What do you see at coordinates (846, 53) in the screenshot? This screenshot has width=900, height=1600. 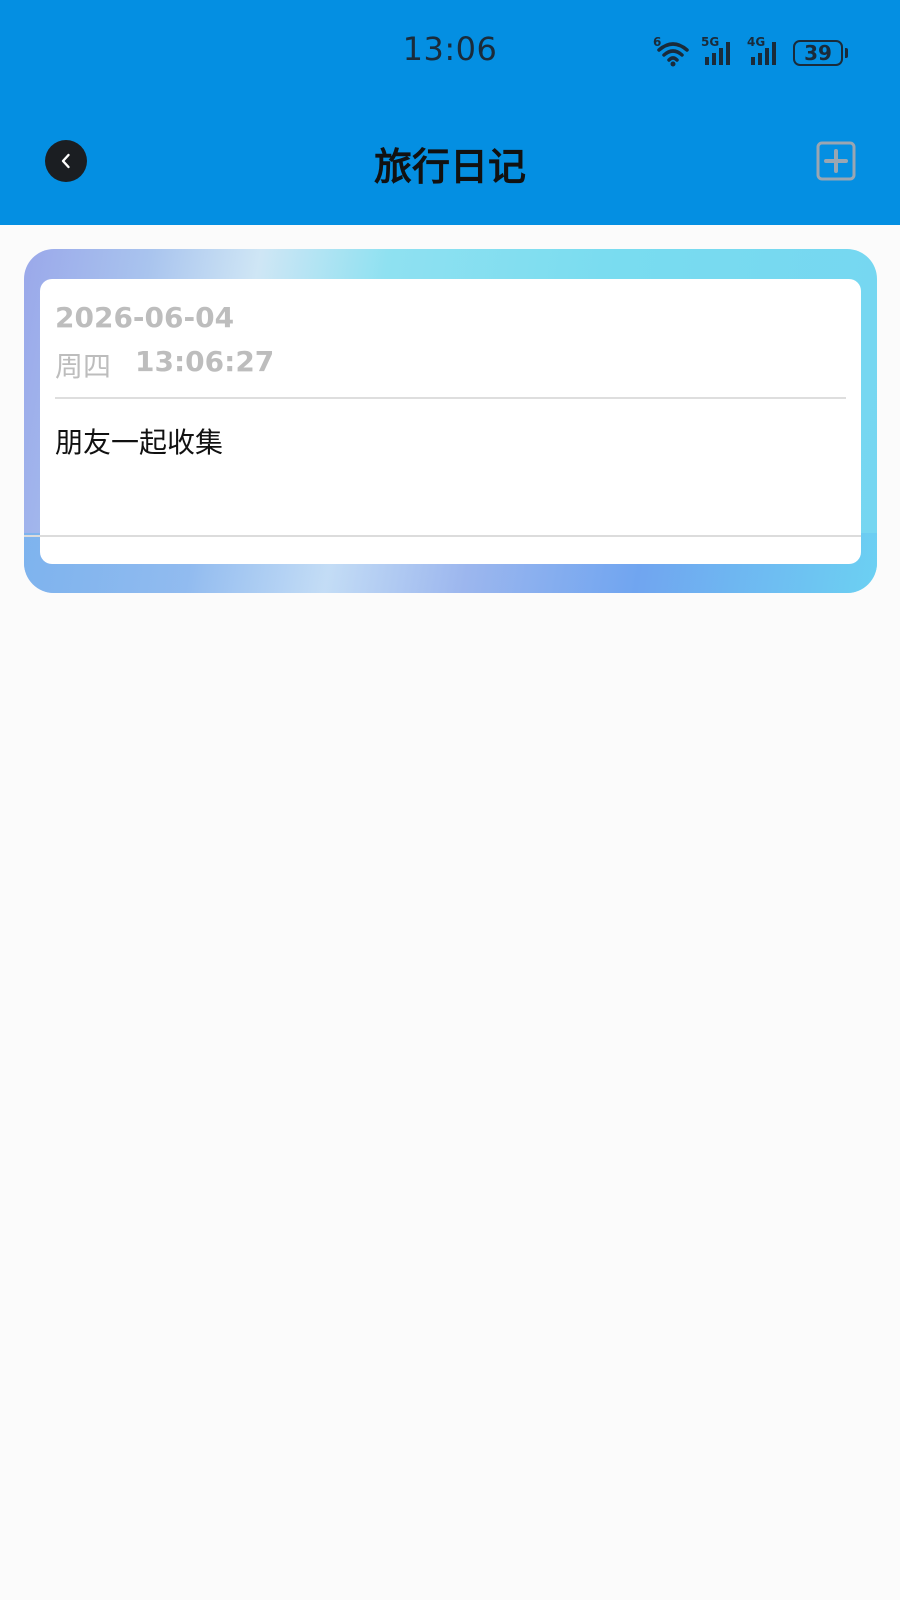 I see `battery-tip` at bounding box center [846, 53].